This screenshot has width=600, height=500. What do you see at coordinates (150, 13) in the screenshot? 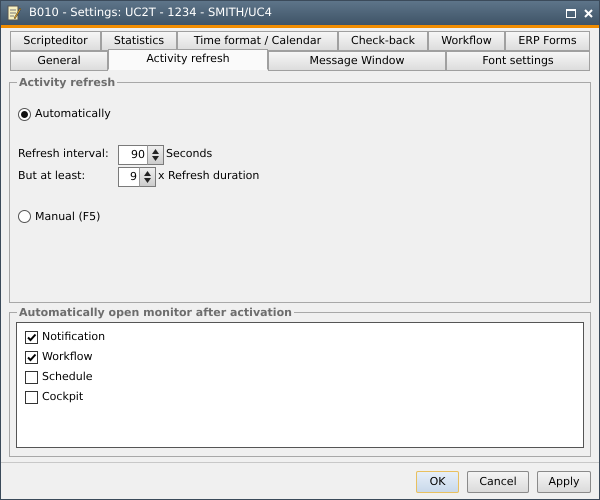
I see `window-title: B010 - Settings: UC2T - 1234 - SMITH/UC4` at bounding box center [150, 13].